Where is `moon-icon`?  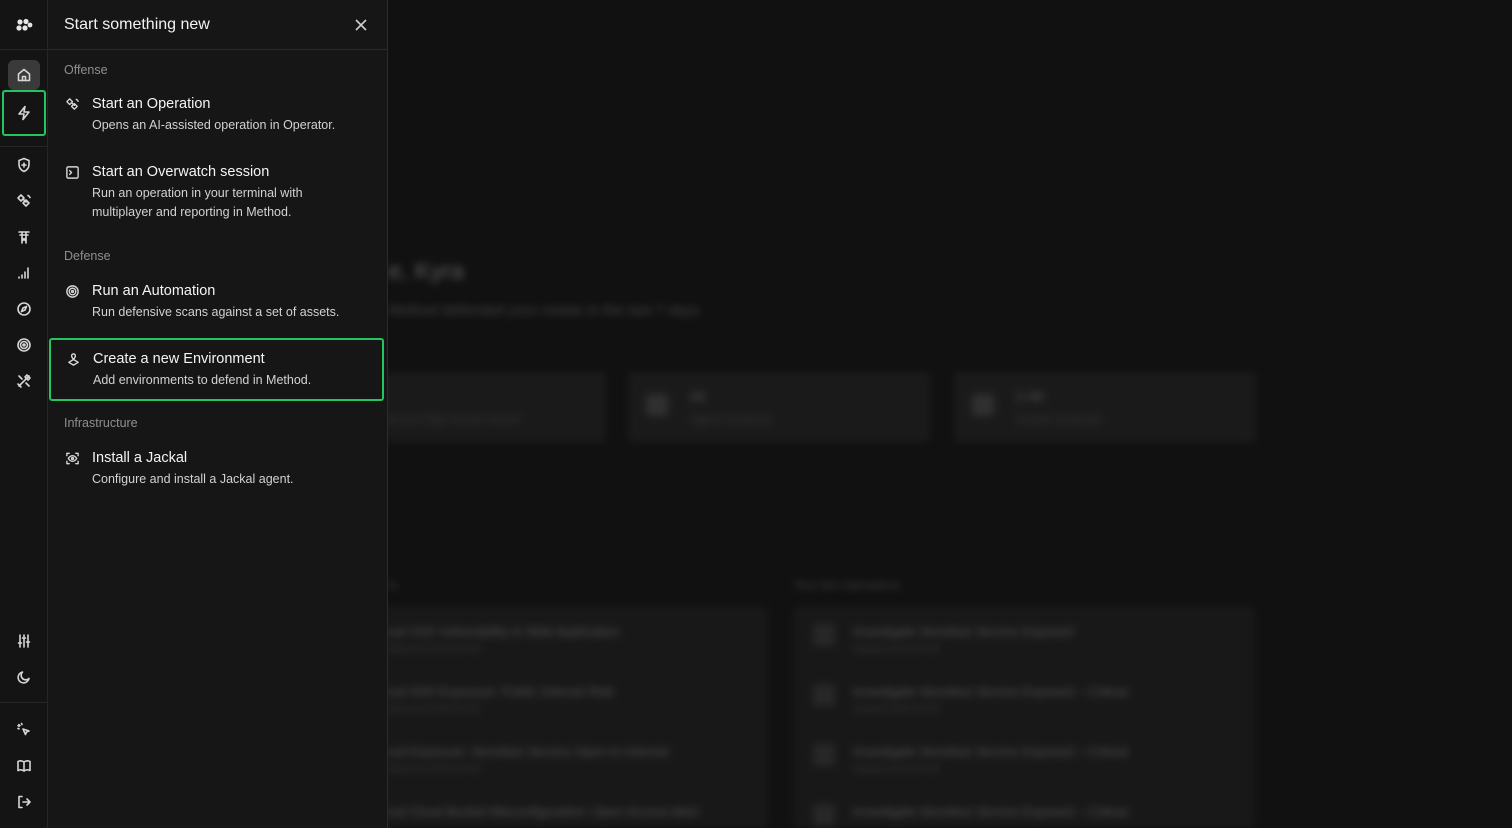 moon-icon is located at coordinates (24, 677).